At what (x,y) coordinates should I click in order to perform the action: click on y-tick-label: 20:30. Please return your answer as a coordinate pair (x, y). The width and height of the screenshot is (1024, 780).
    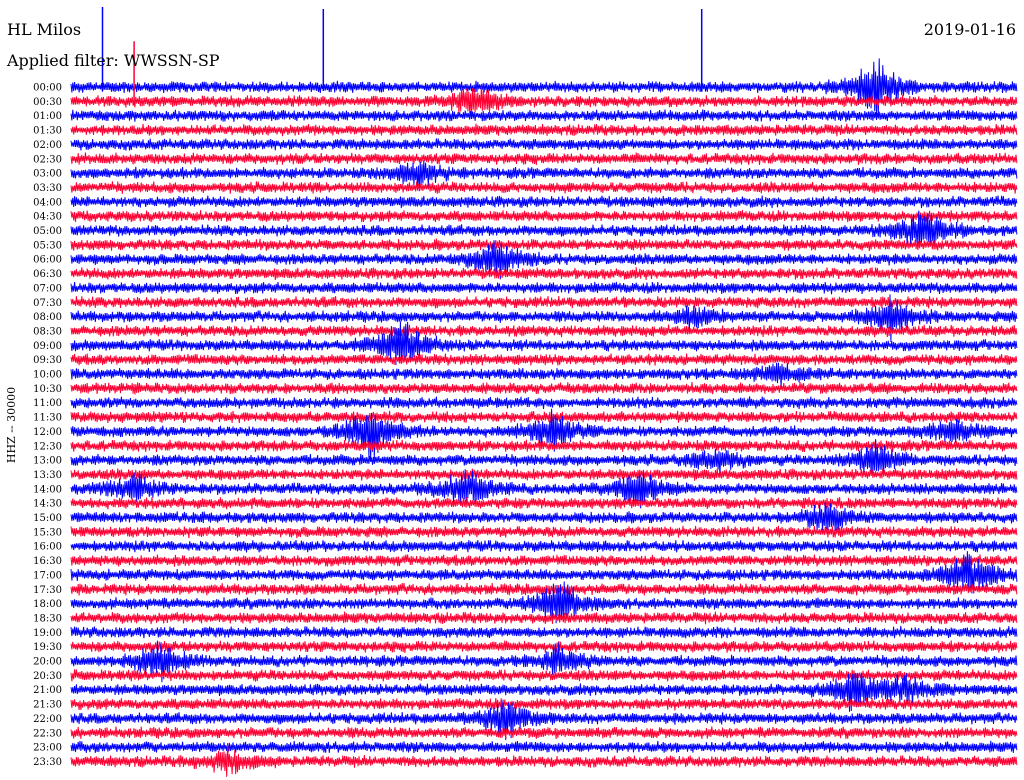
    Looking at the image, I should click on (47, 676).